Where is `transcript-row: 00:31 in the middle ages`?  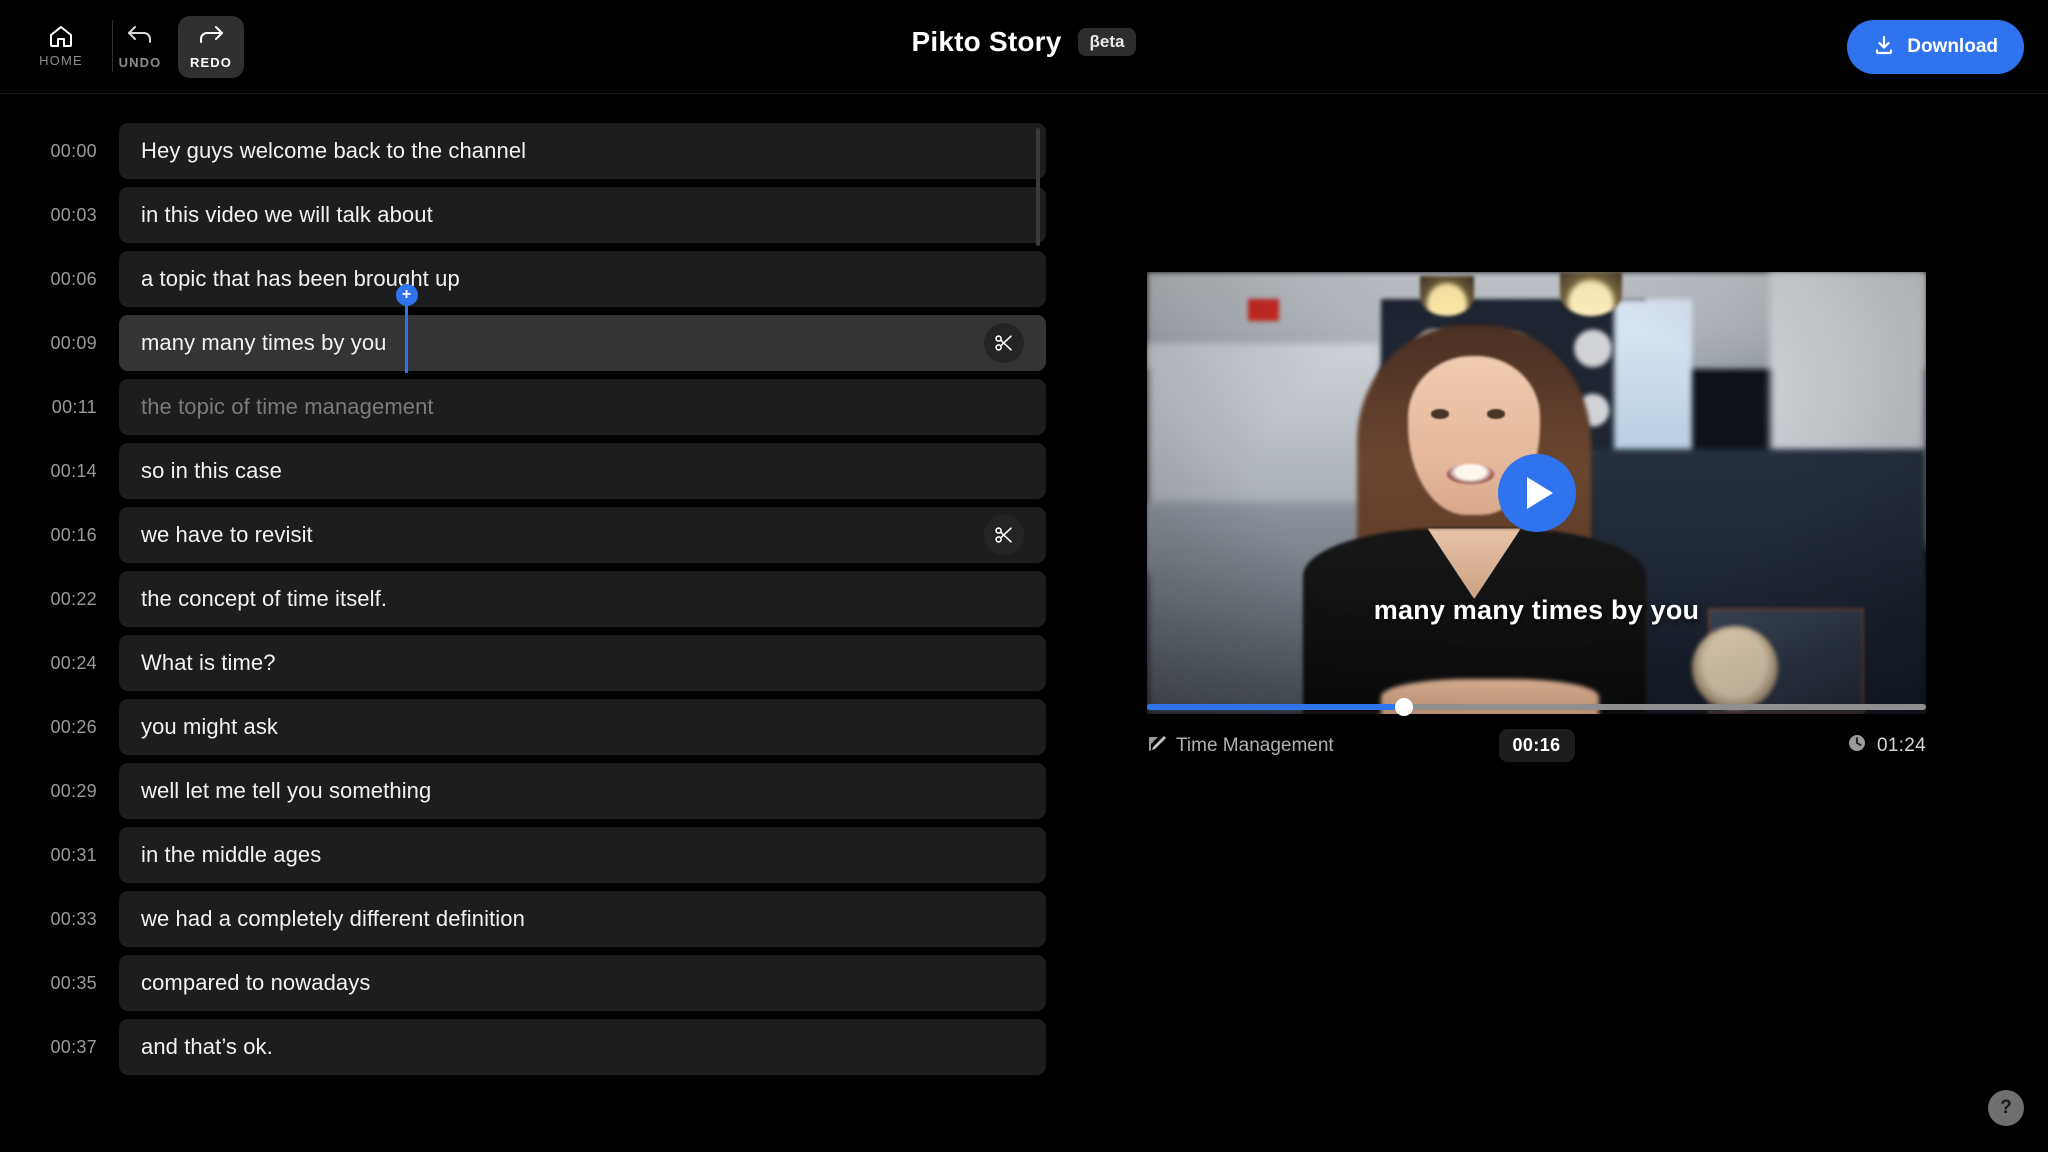 transcript-row: 00:31 in the middle ages is located at coordinates (530, 855).